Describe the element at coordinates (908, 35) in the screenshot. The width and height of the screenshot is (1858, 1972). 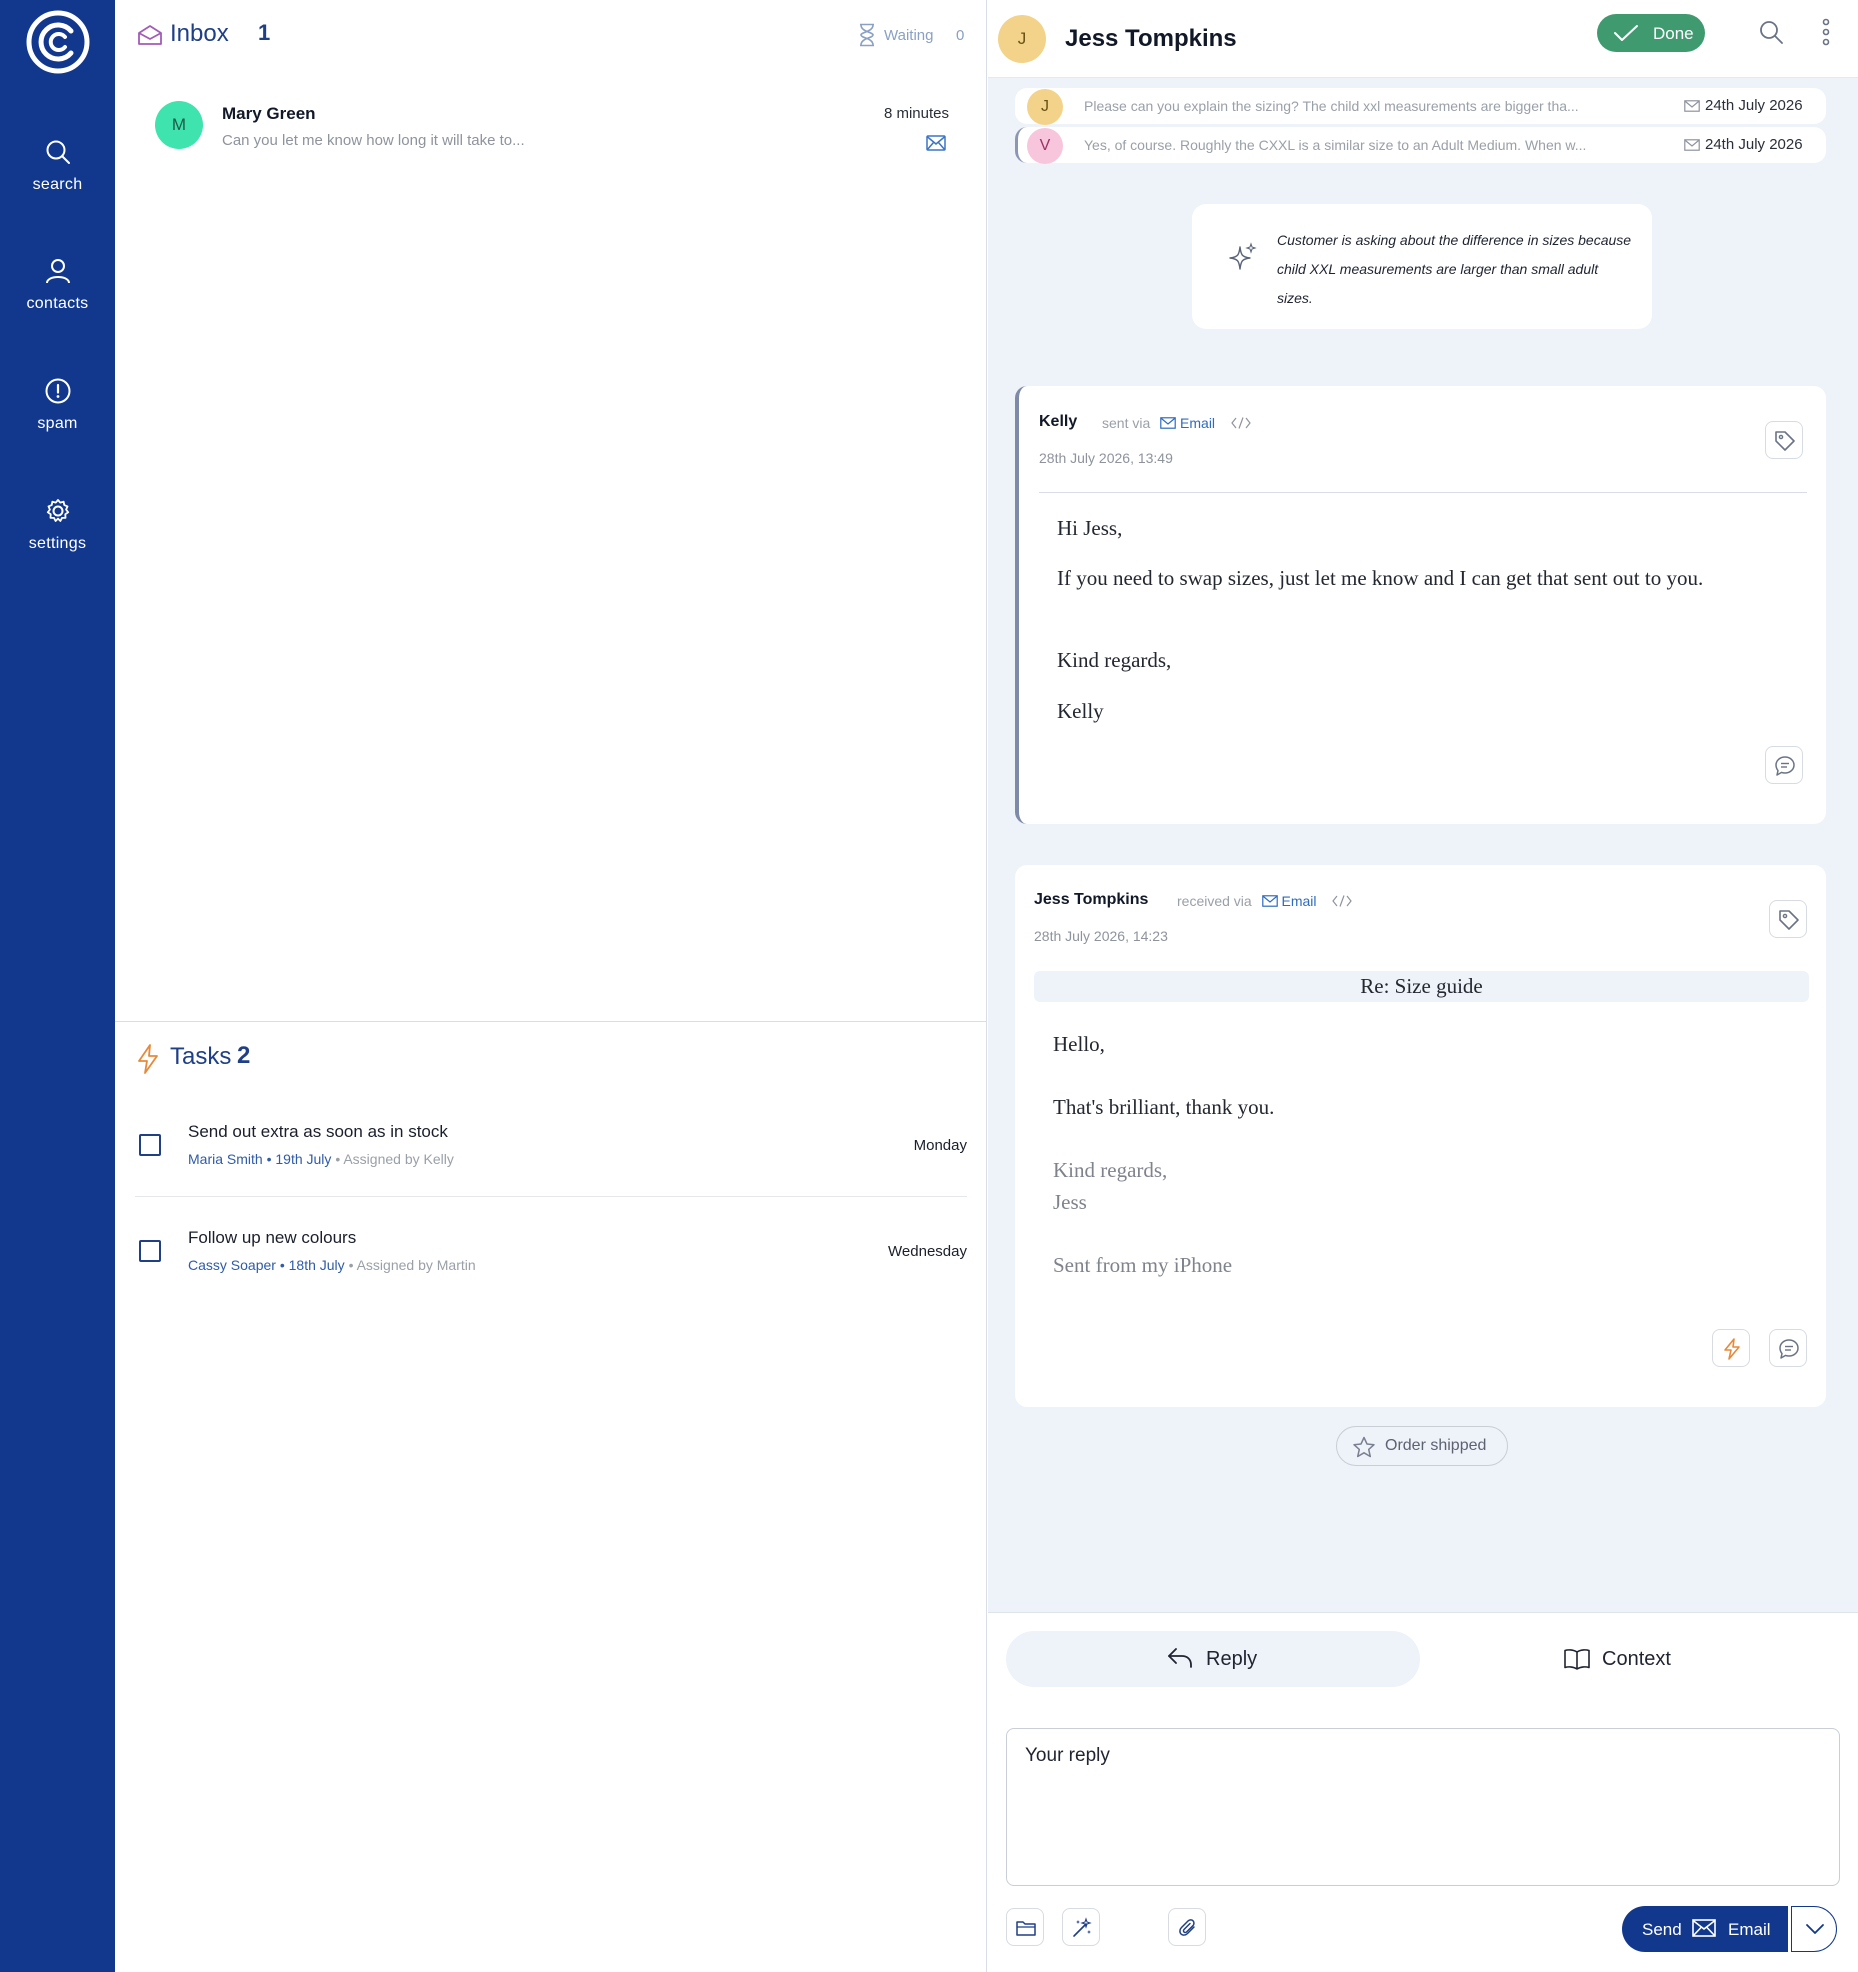
I see `waiting-label: Waiting` at that location.